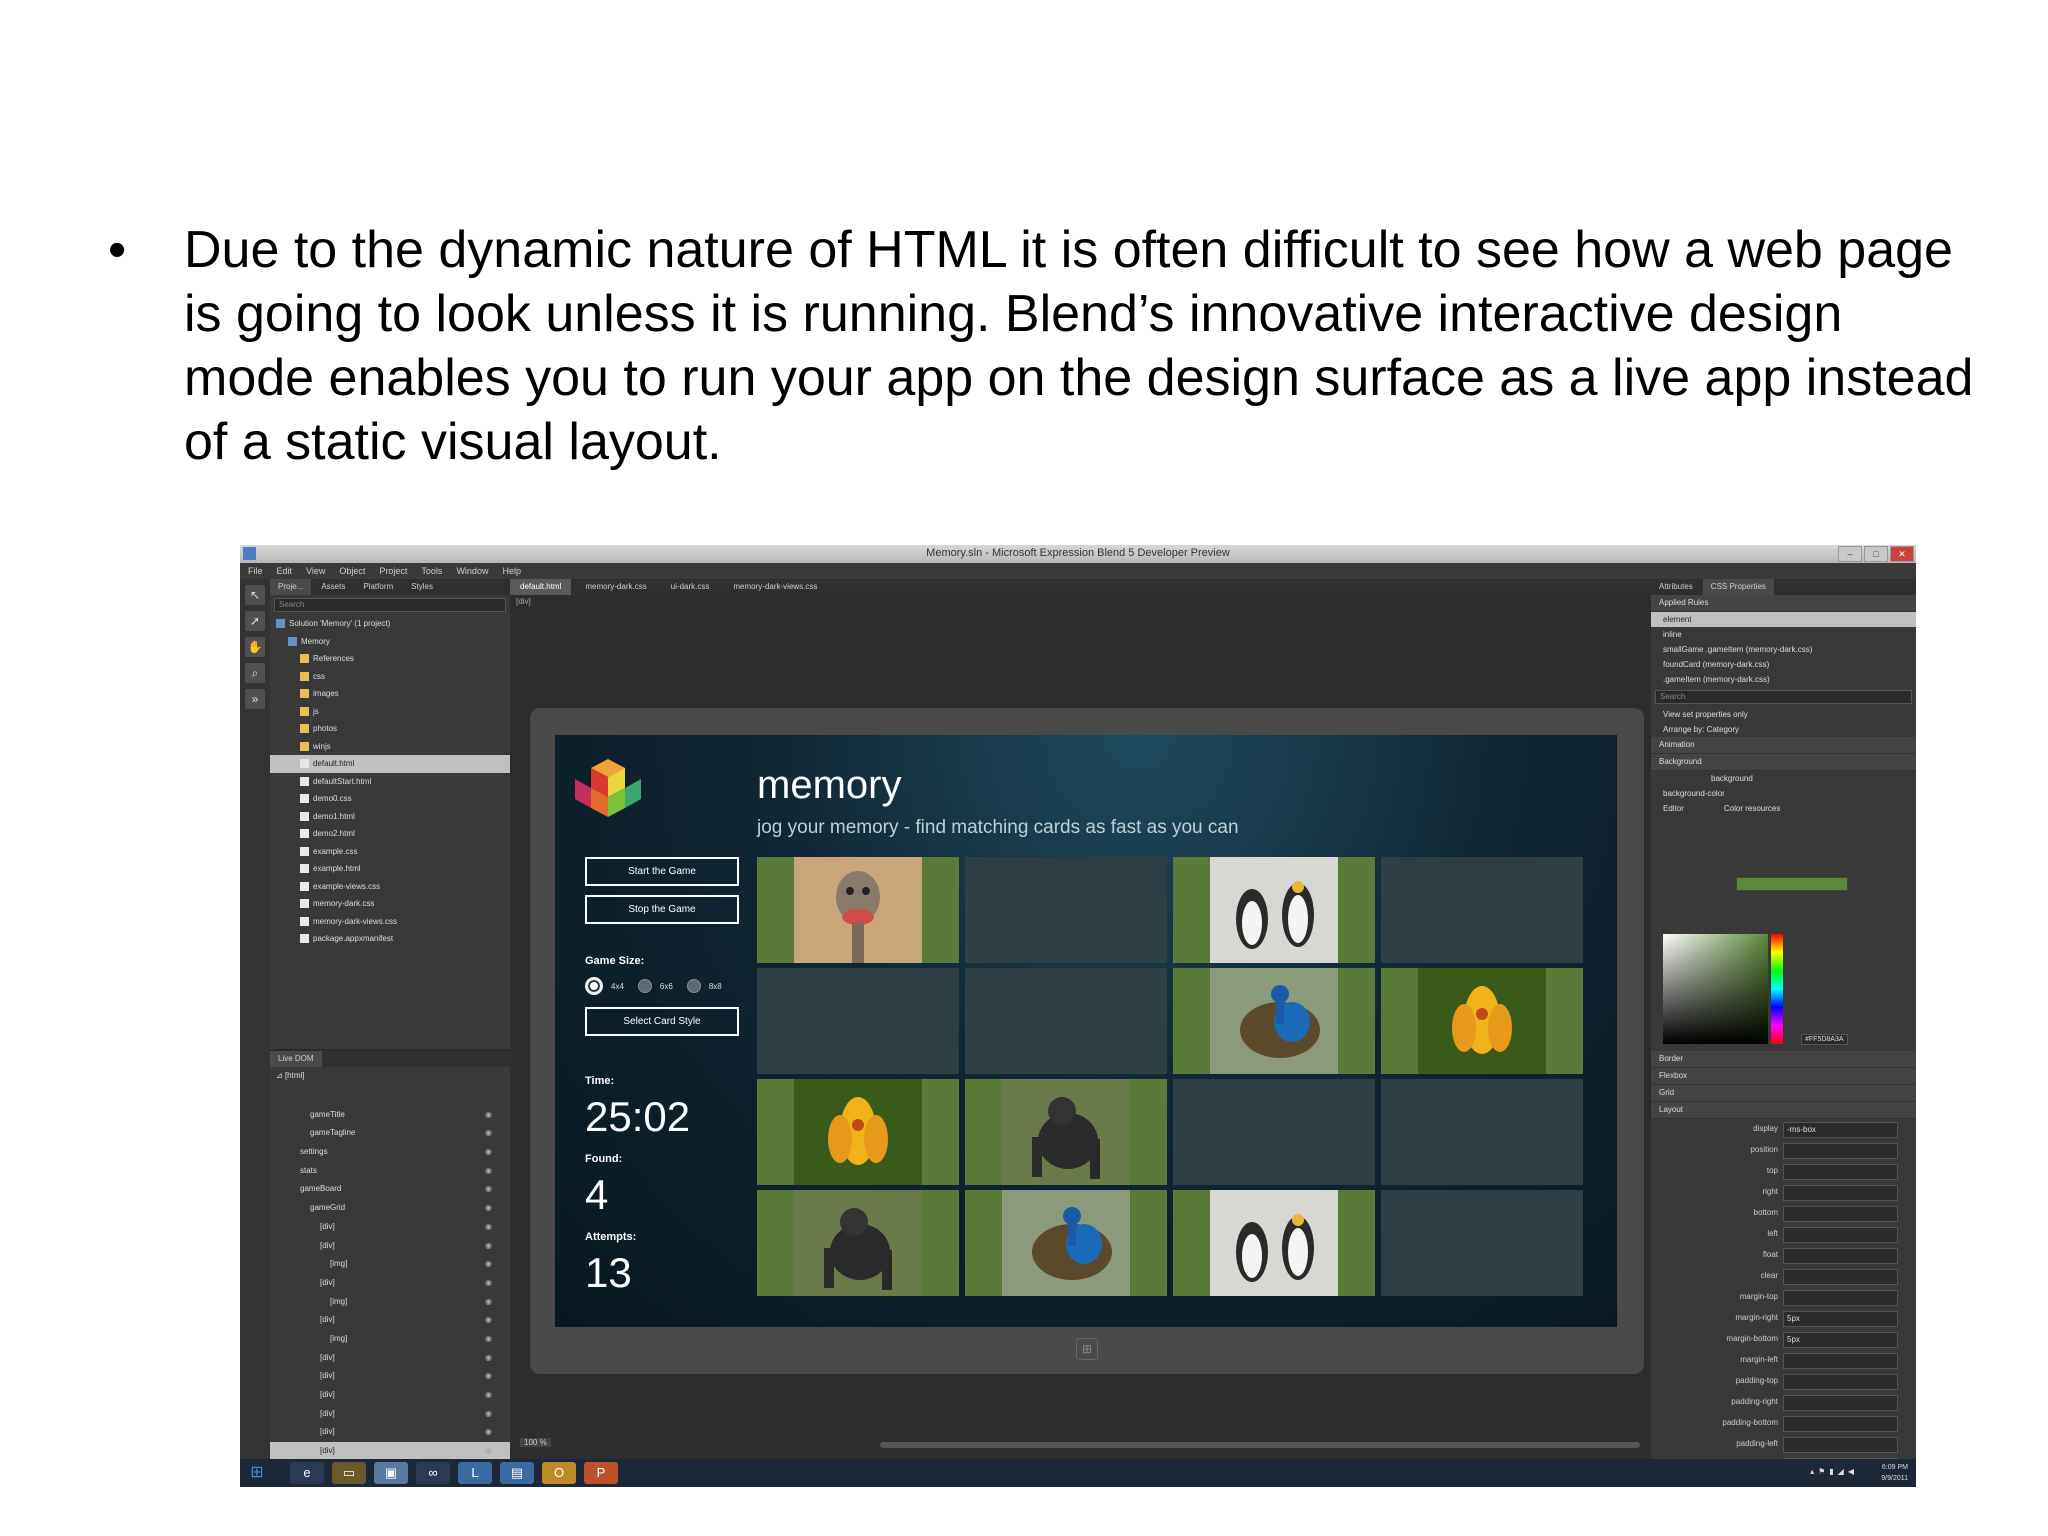  Describe the element at coordinates (255, 673) in the screenshot. I see `zoom-tool-icon: ⌕` at that location.